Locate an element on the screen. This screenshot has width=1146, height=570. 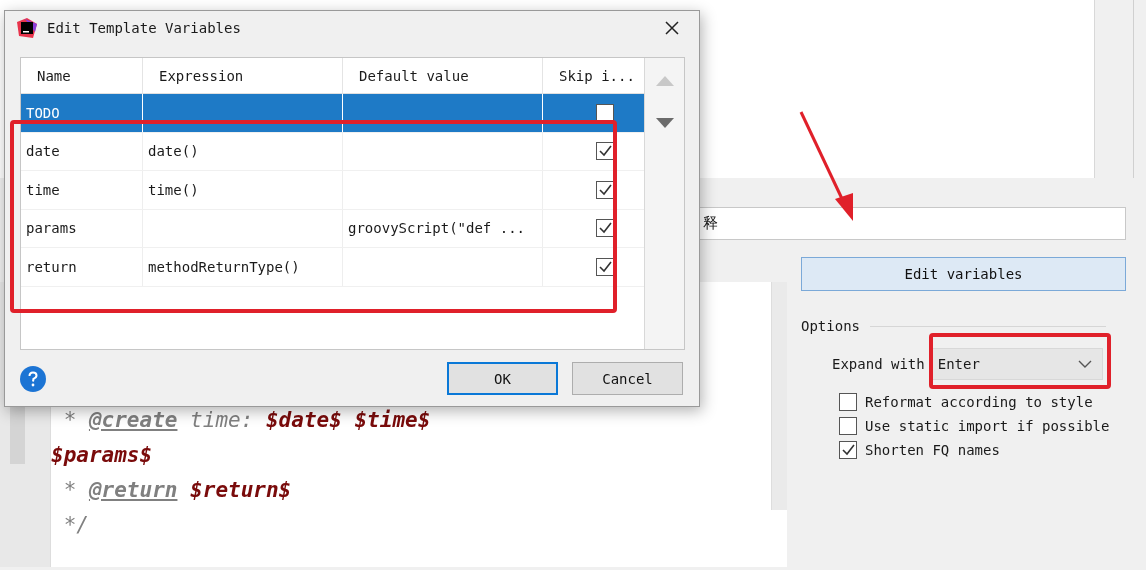
move-down-icon is located at coordinates (664, 123).